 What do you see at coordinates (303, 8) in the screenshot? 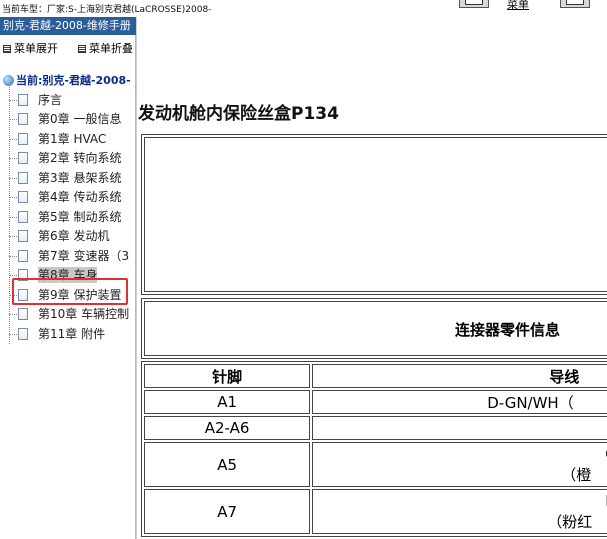
I see `top-bar: 当前车型：厂家:S-上海别克君越(LaCROSSE)2008- 菜单` at bounding box center [303, 8].